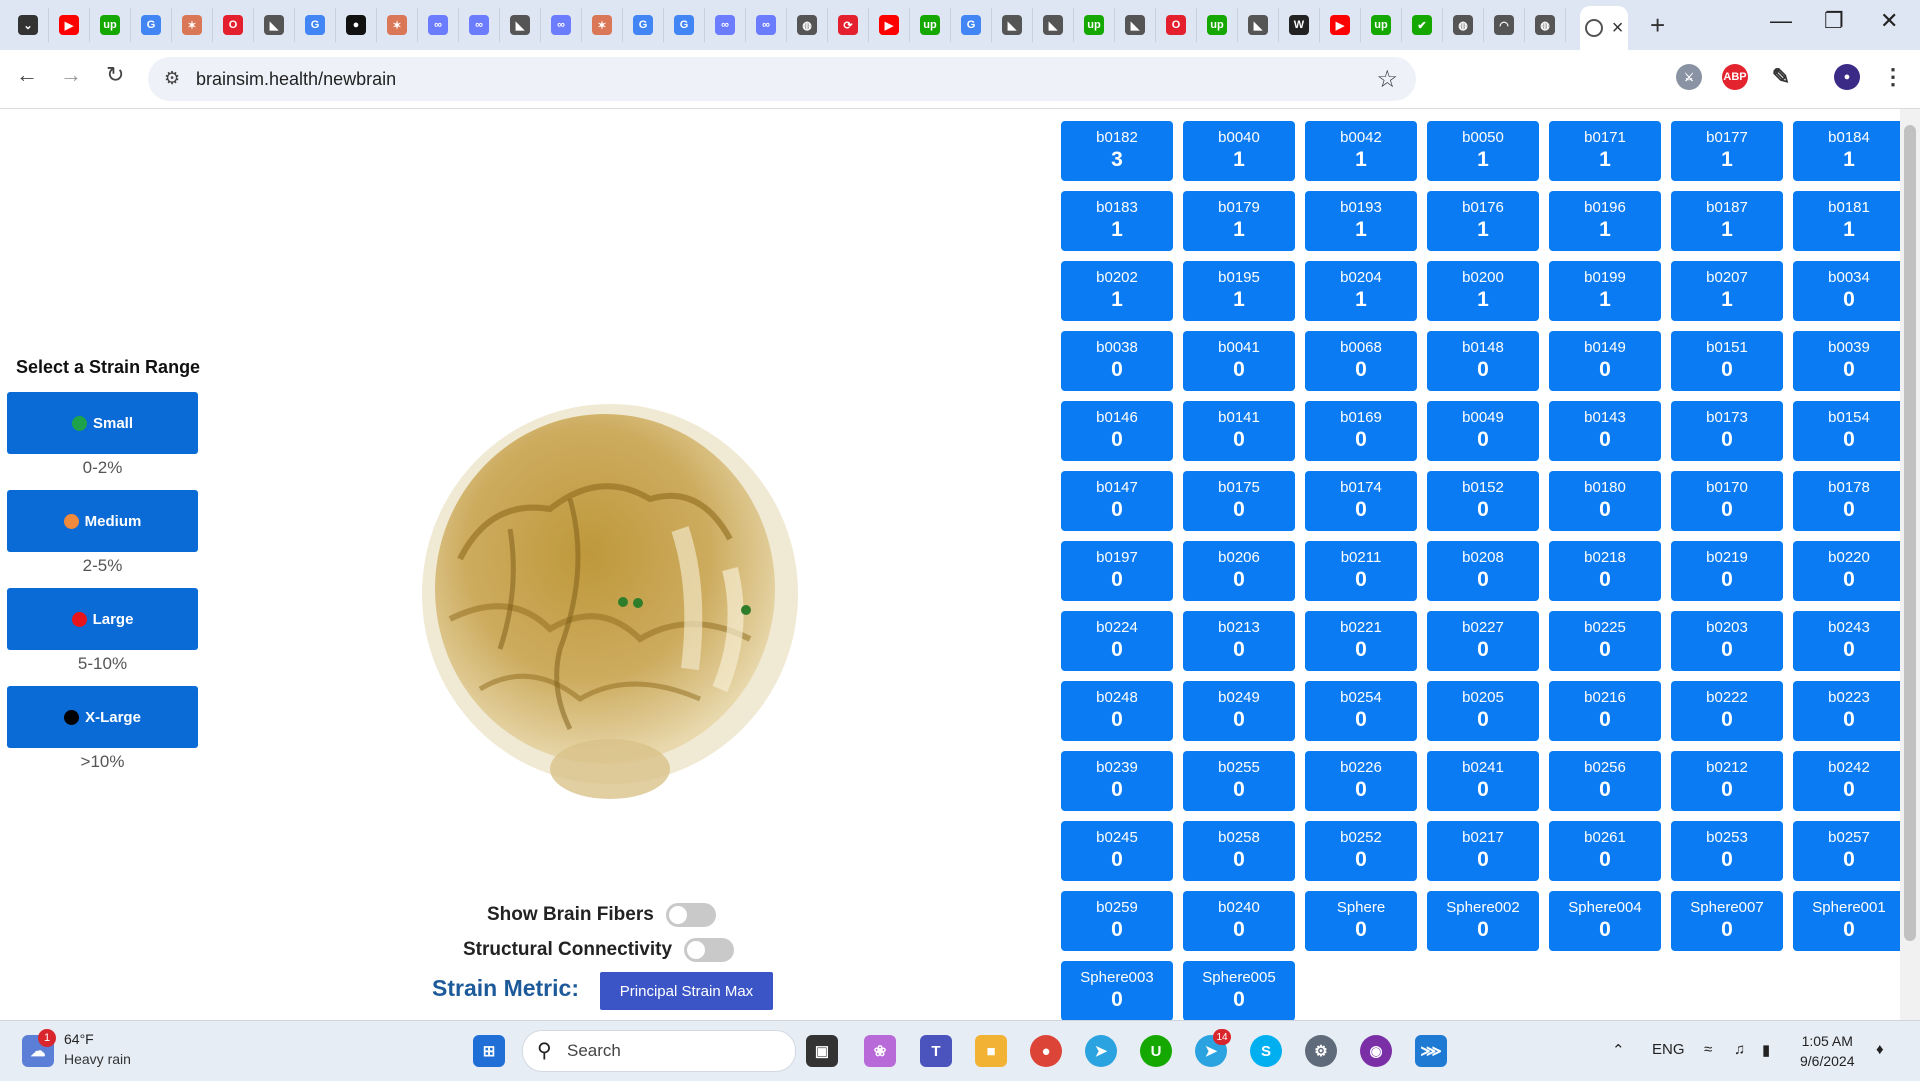 The width and height of the screenshot is (1920, 1081). What do you see at coordinates (1361, 921) in the screenshot?
I see `region-button: Sphere 0` at bounding box center [1361, 921].